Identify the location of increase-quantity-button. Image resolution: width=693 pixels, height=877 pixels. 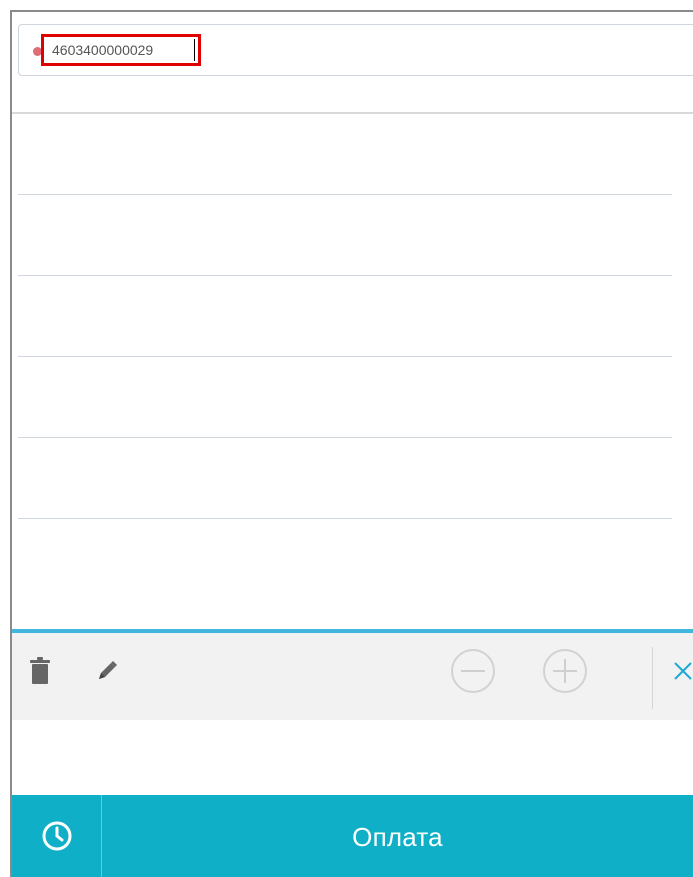
(565, 672).